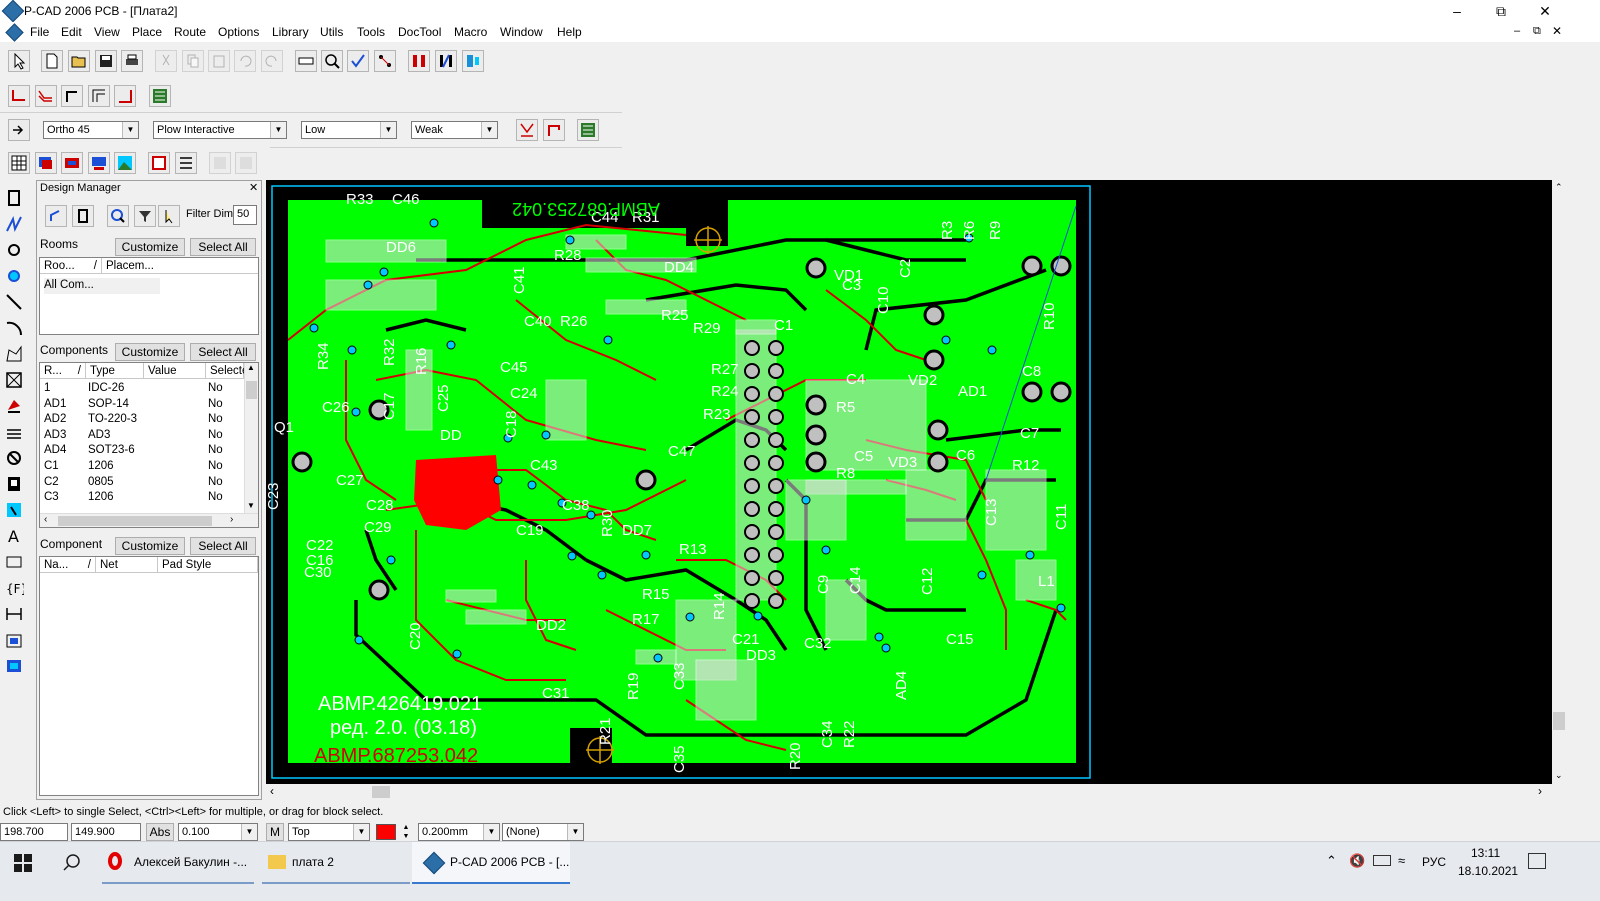  Describe the element at coordinates (1537, 31) in the screenshot. I see `mdi-restore-button: ⧉` at that location.